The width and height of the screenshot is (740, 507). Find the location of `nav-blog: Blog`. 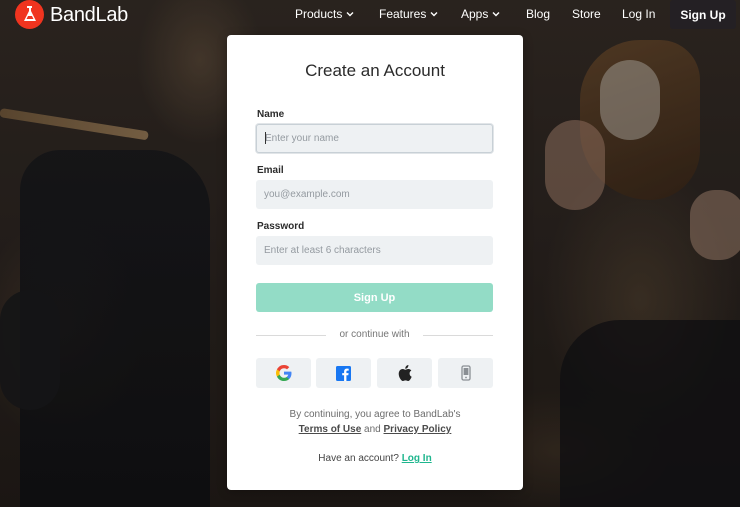

nav-blog: Blog is located at coordinates (538, 14).